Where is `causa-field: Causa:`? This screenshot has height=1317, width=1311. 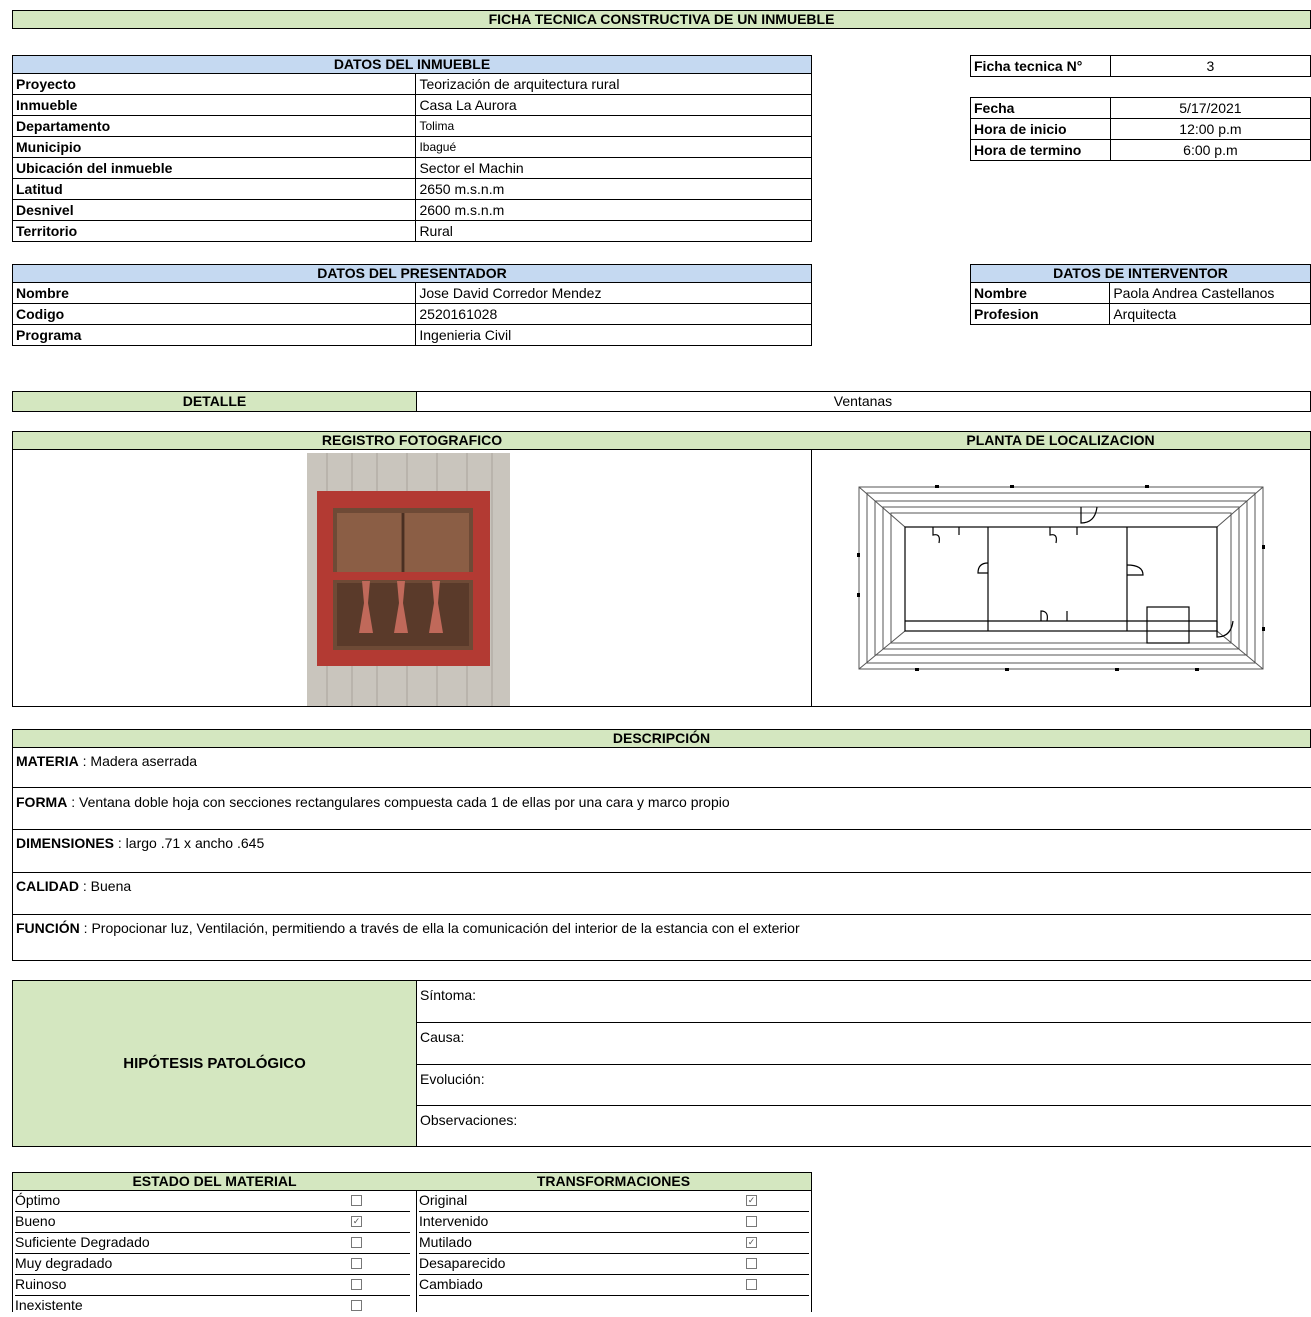
causa-field: Causa: is located at coordinates (863, 1044).